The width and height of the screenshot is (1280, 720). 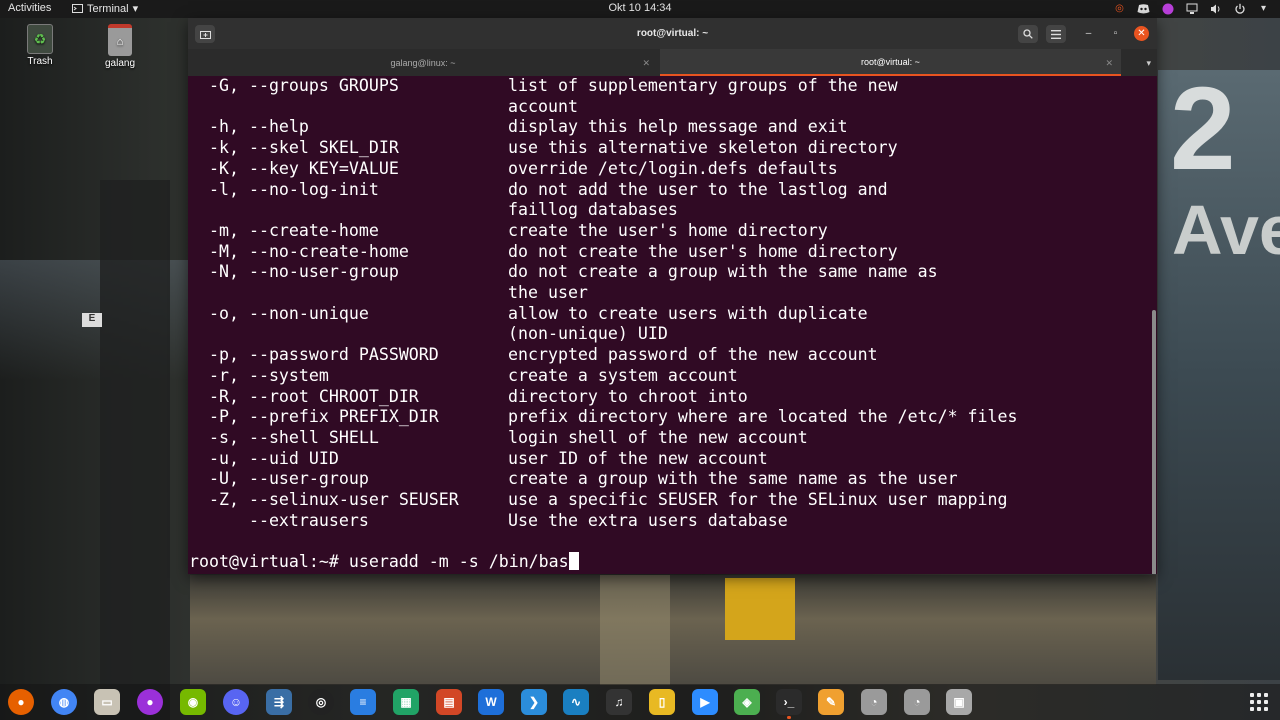 I want to click on option-description: list of supplementary groups of the new, so click(x=703, y=85).